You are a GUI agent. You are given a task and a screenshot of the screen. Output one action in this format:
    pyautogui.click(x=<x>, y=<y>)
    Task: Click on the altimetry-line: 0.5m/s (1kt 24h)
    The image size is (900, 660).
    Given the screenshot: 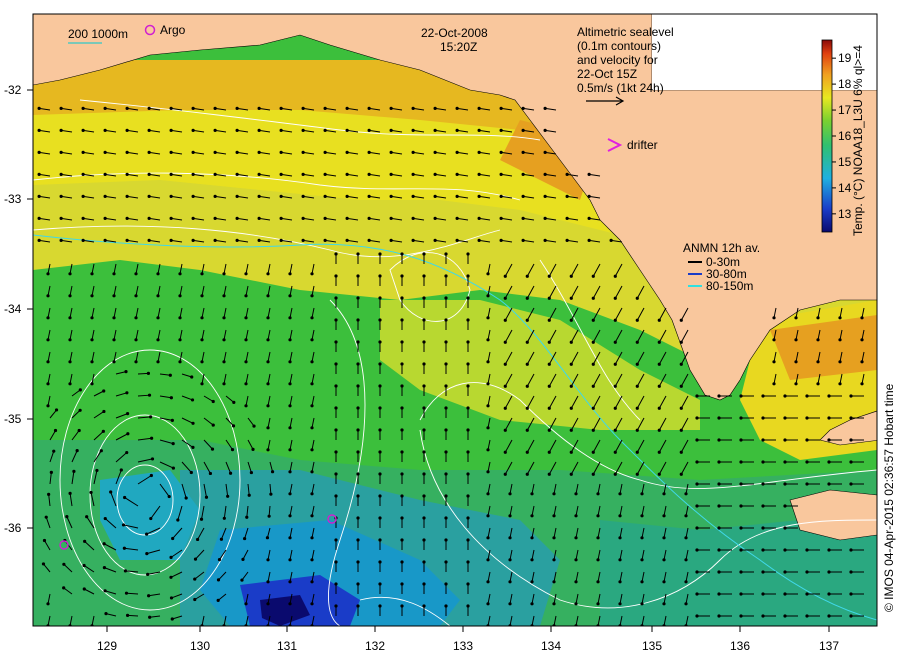 What is the action you would take?
    pyautogui.click(x=620, y=88)
    